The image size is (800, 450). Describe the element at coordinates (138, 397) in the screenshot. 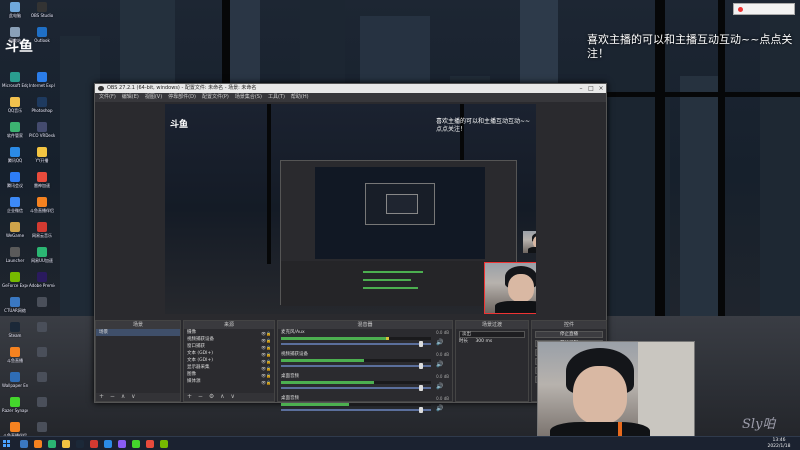

I see `scenes-toolbar: + − ∧ ∨` at that location.